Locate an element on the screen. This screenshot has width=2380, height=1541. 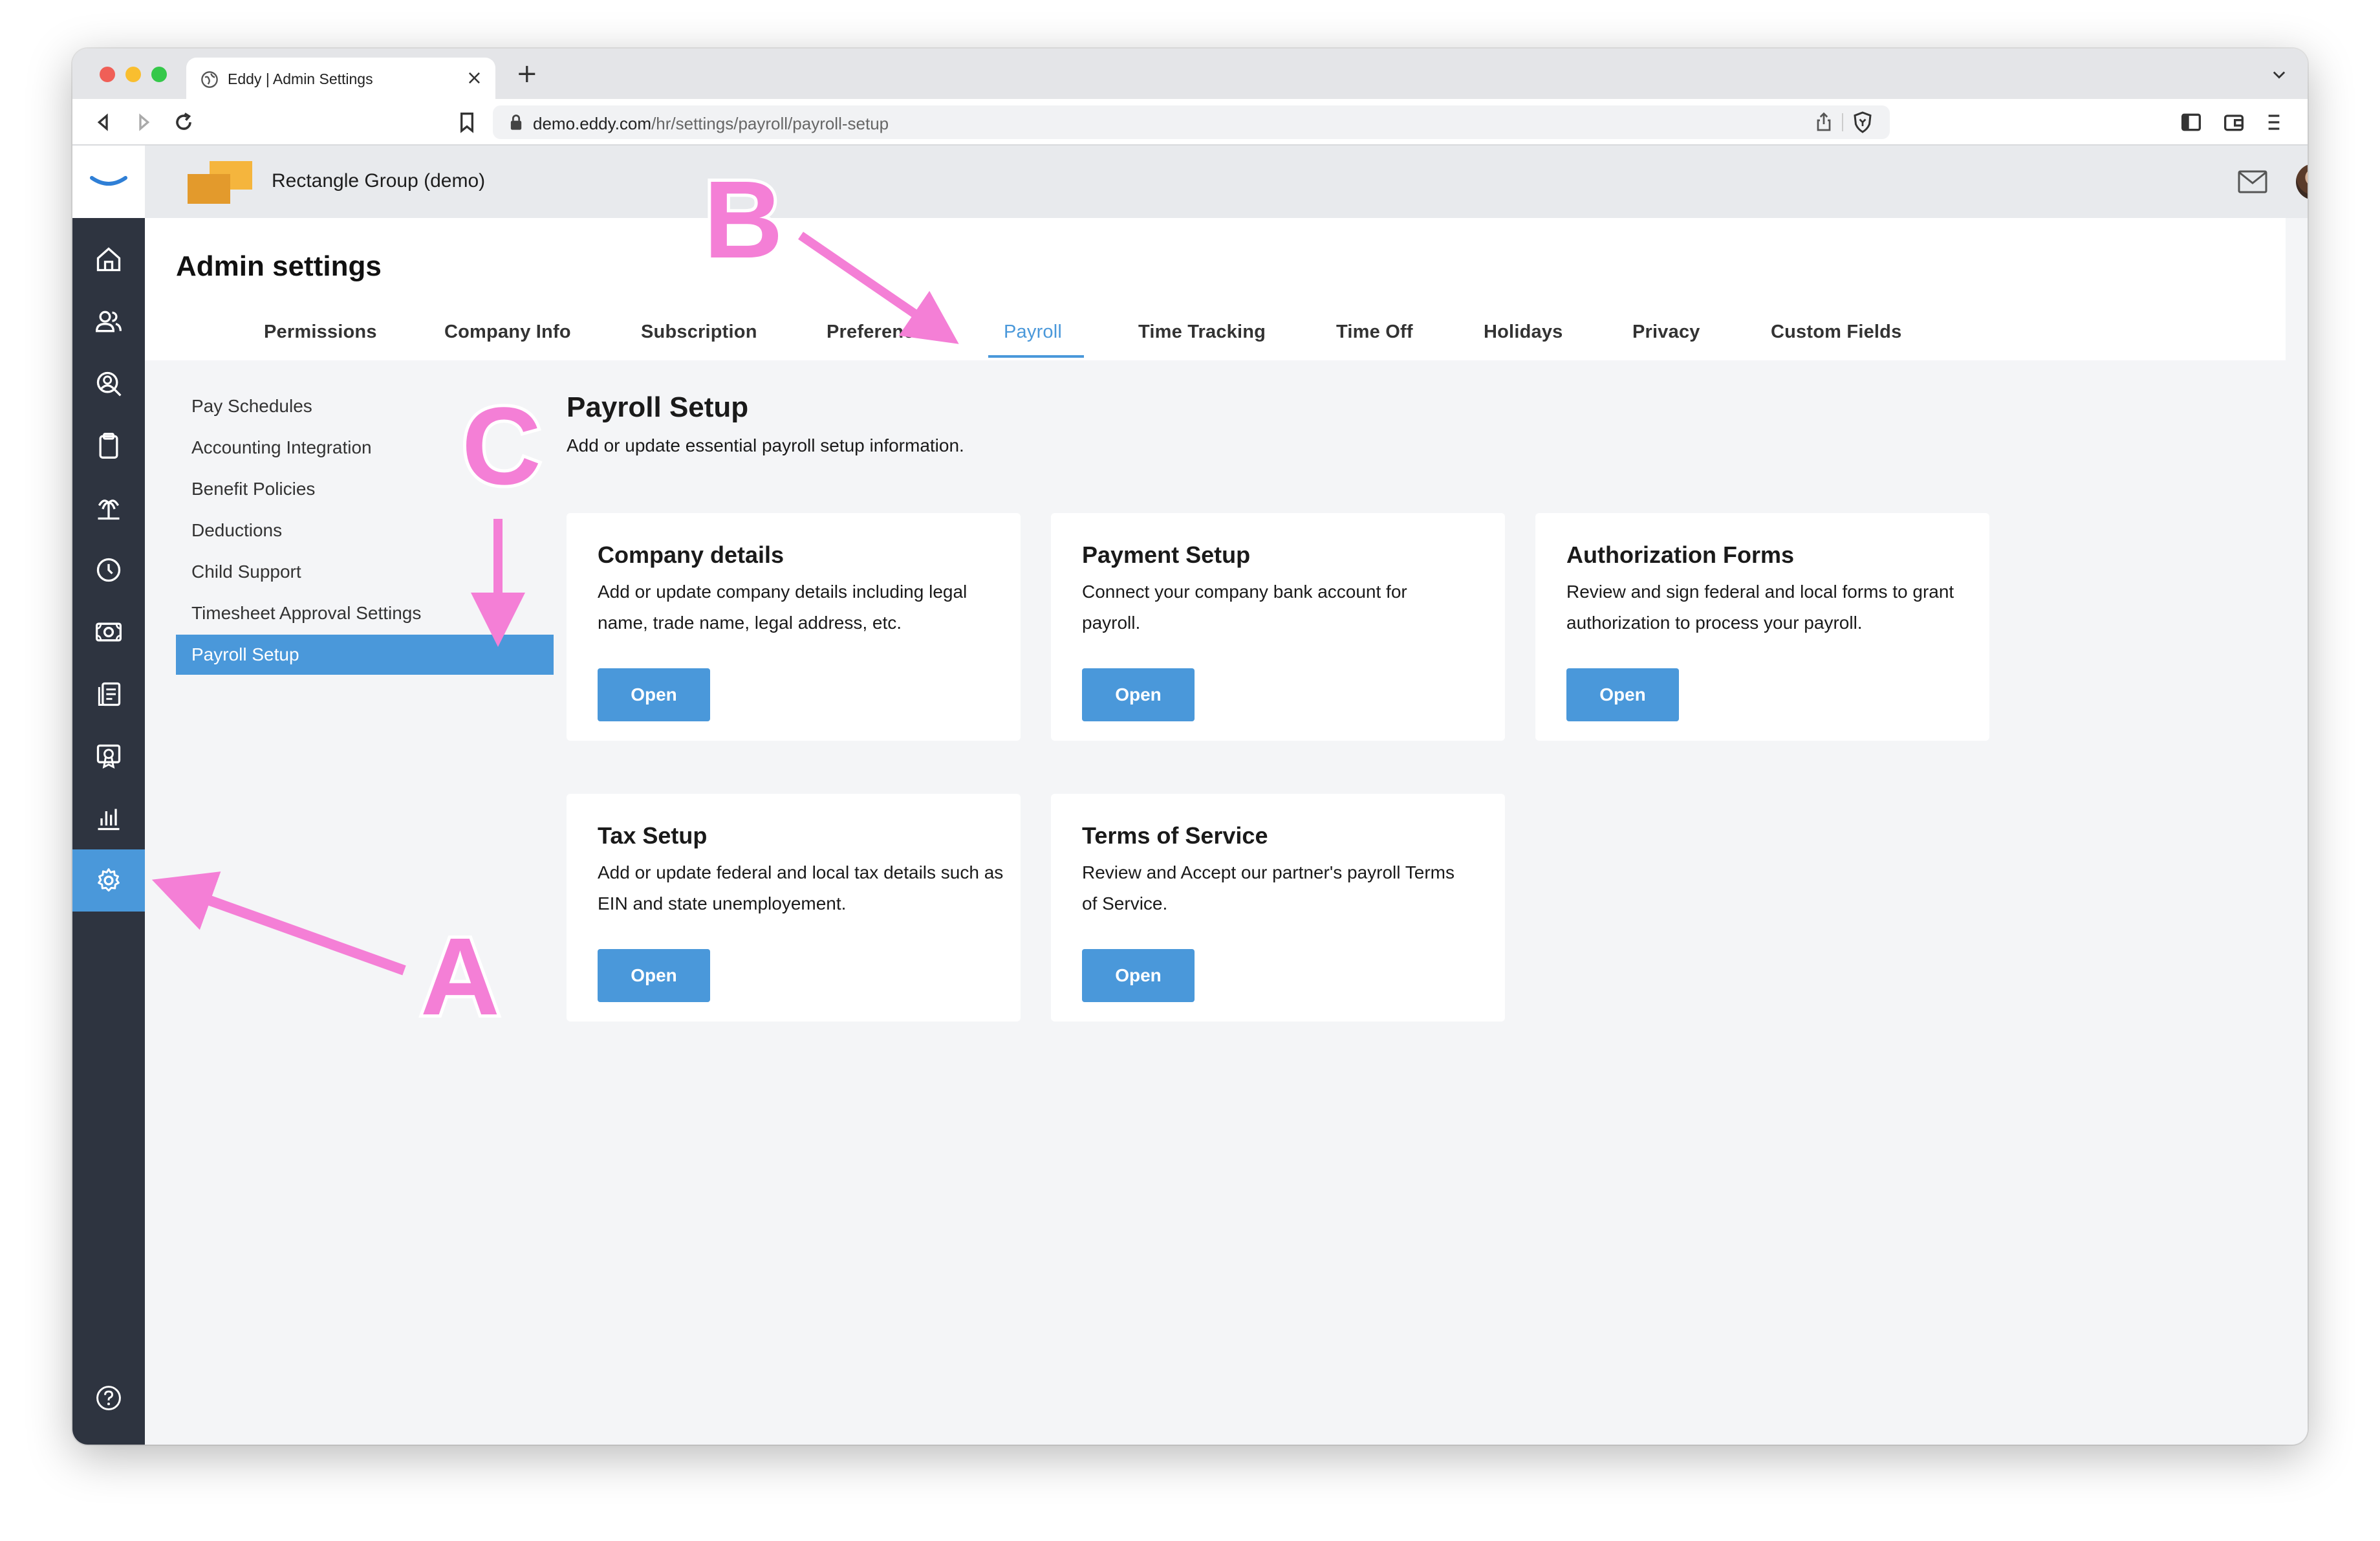
sidebar-item-people is located at coordinates (109, 321).